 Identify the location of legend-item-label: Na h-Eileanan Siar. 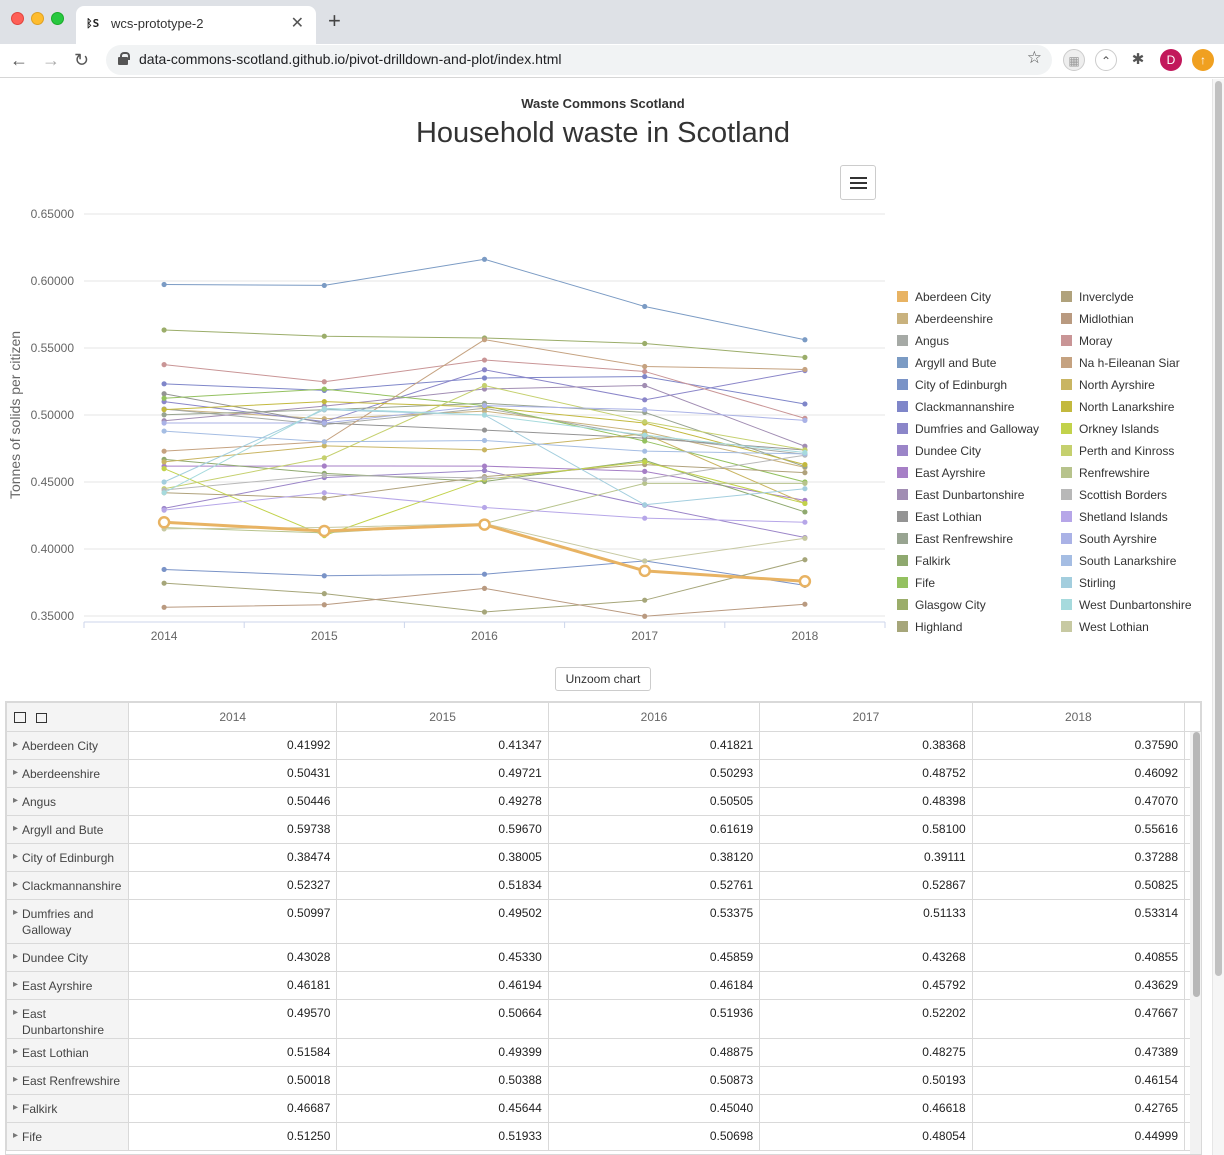
(1129, 363).